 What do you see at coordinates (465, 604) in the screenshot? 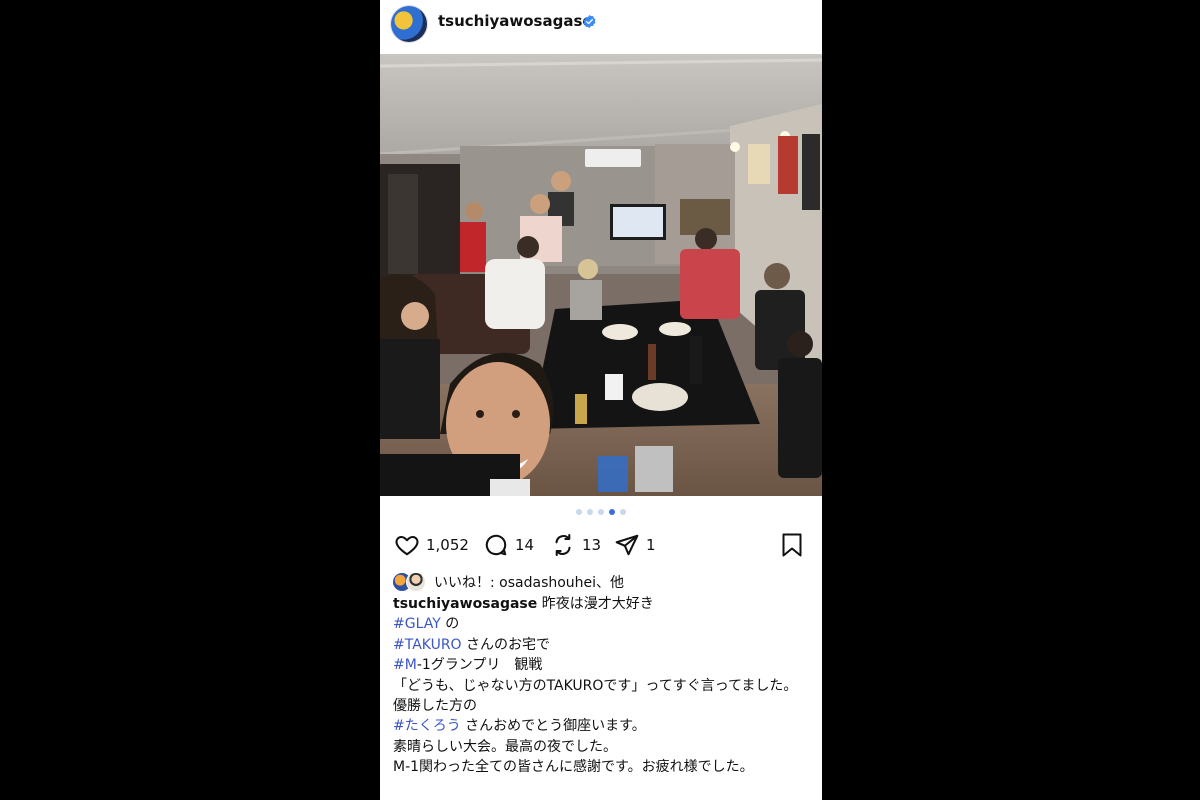
I see `caption-username: tsuchiyawosagase` at bounding box center [465, 604].